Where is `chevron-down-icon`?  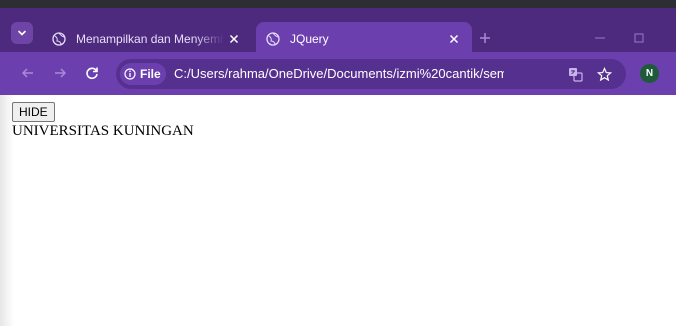
chevron-down-icon is located at coordinates (22, 33).